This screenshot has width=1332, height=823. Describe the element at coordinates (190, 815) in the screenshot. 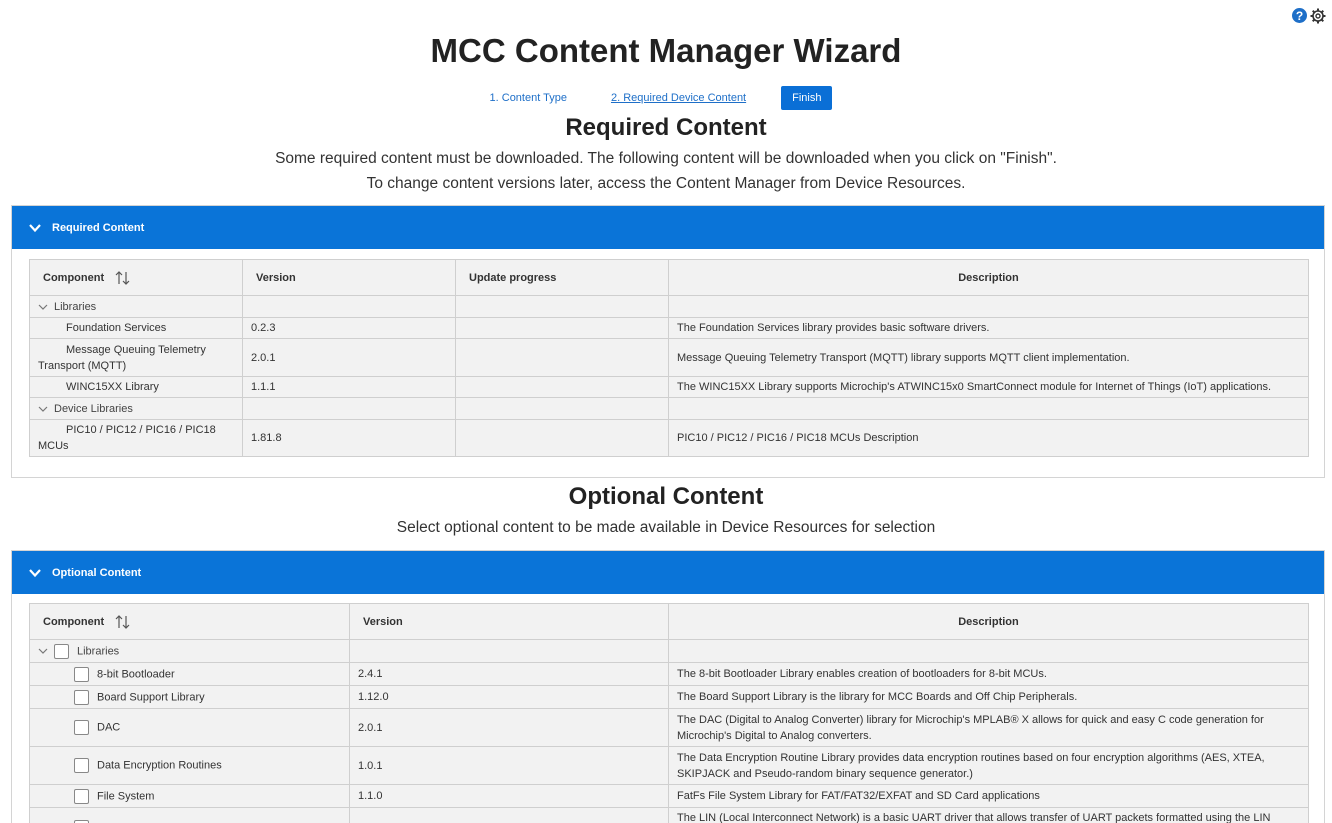

I see `component-cell` at that location.